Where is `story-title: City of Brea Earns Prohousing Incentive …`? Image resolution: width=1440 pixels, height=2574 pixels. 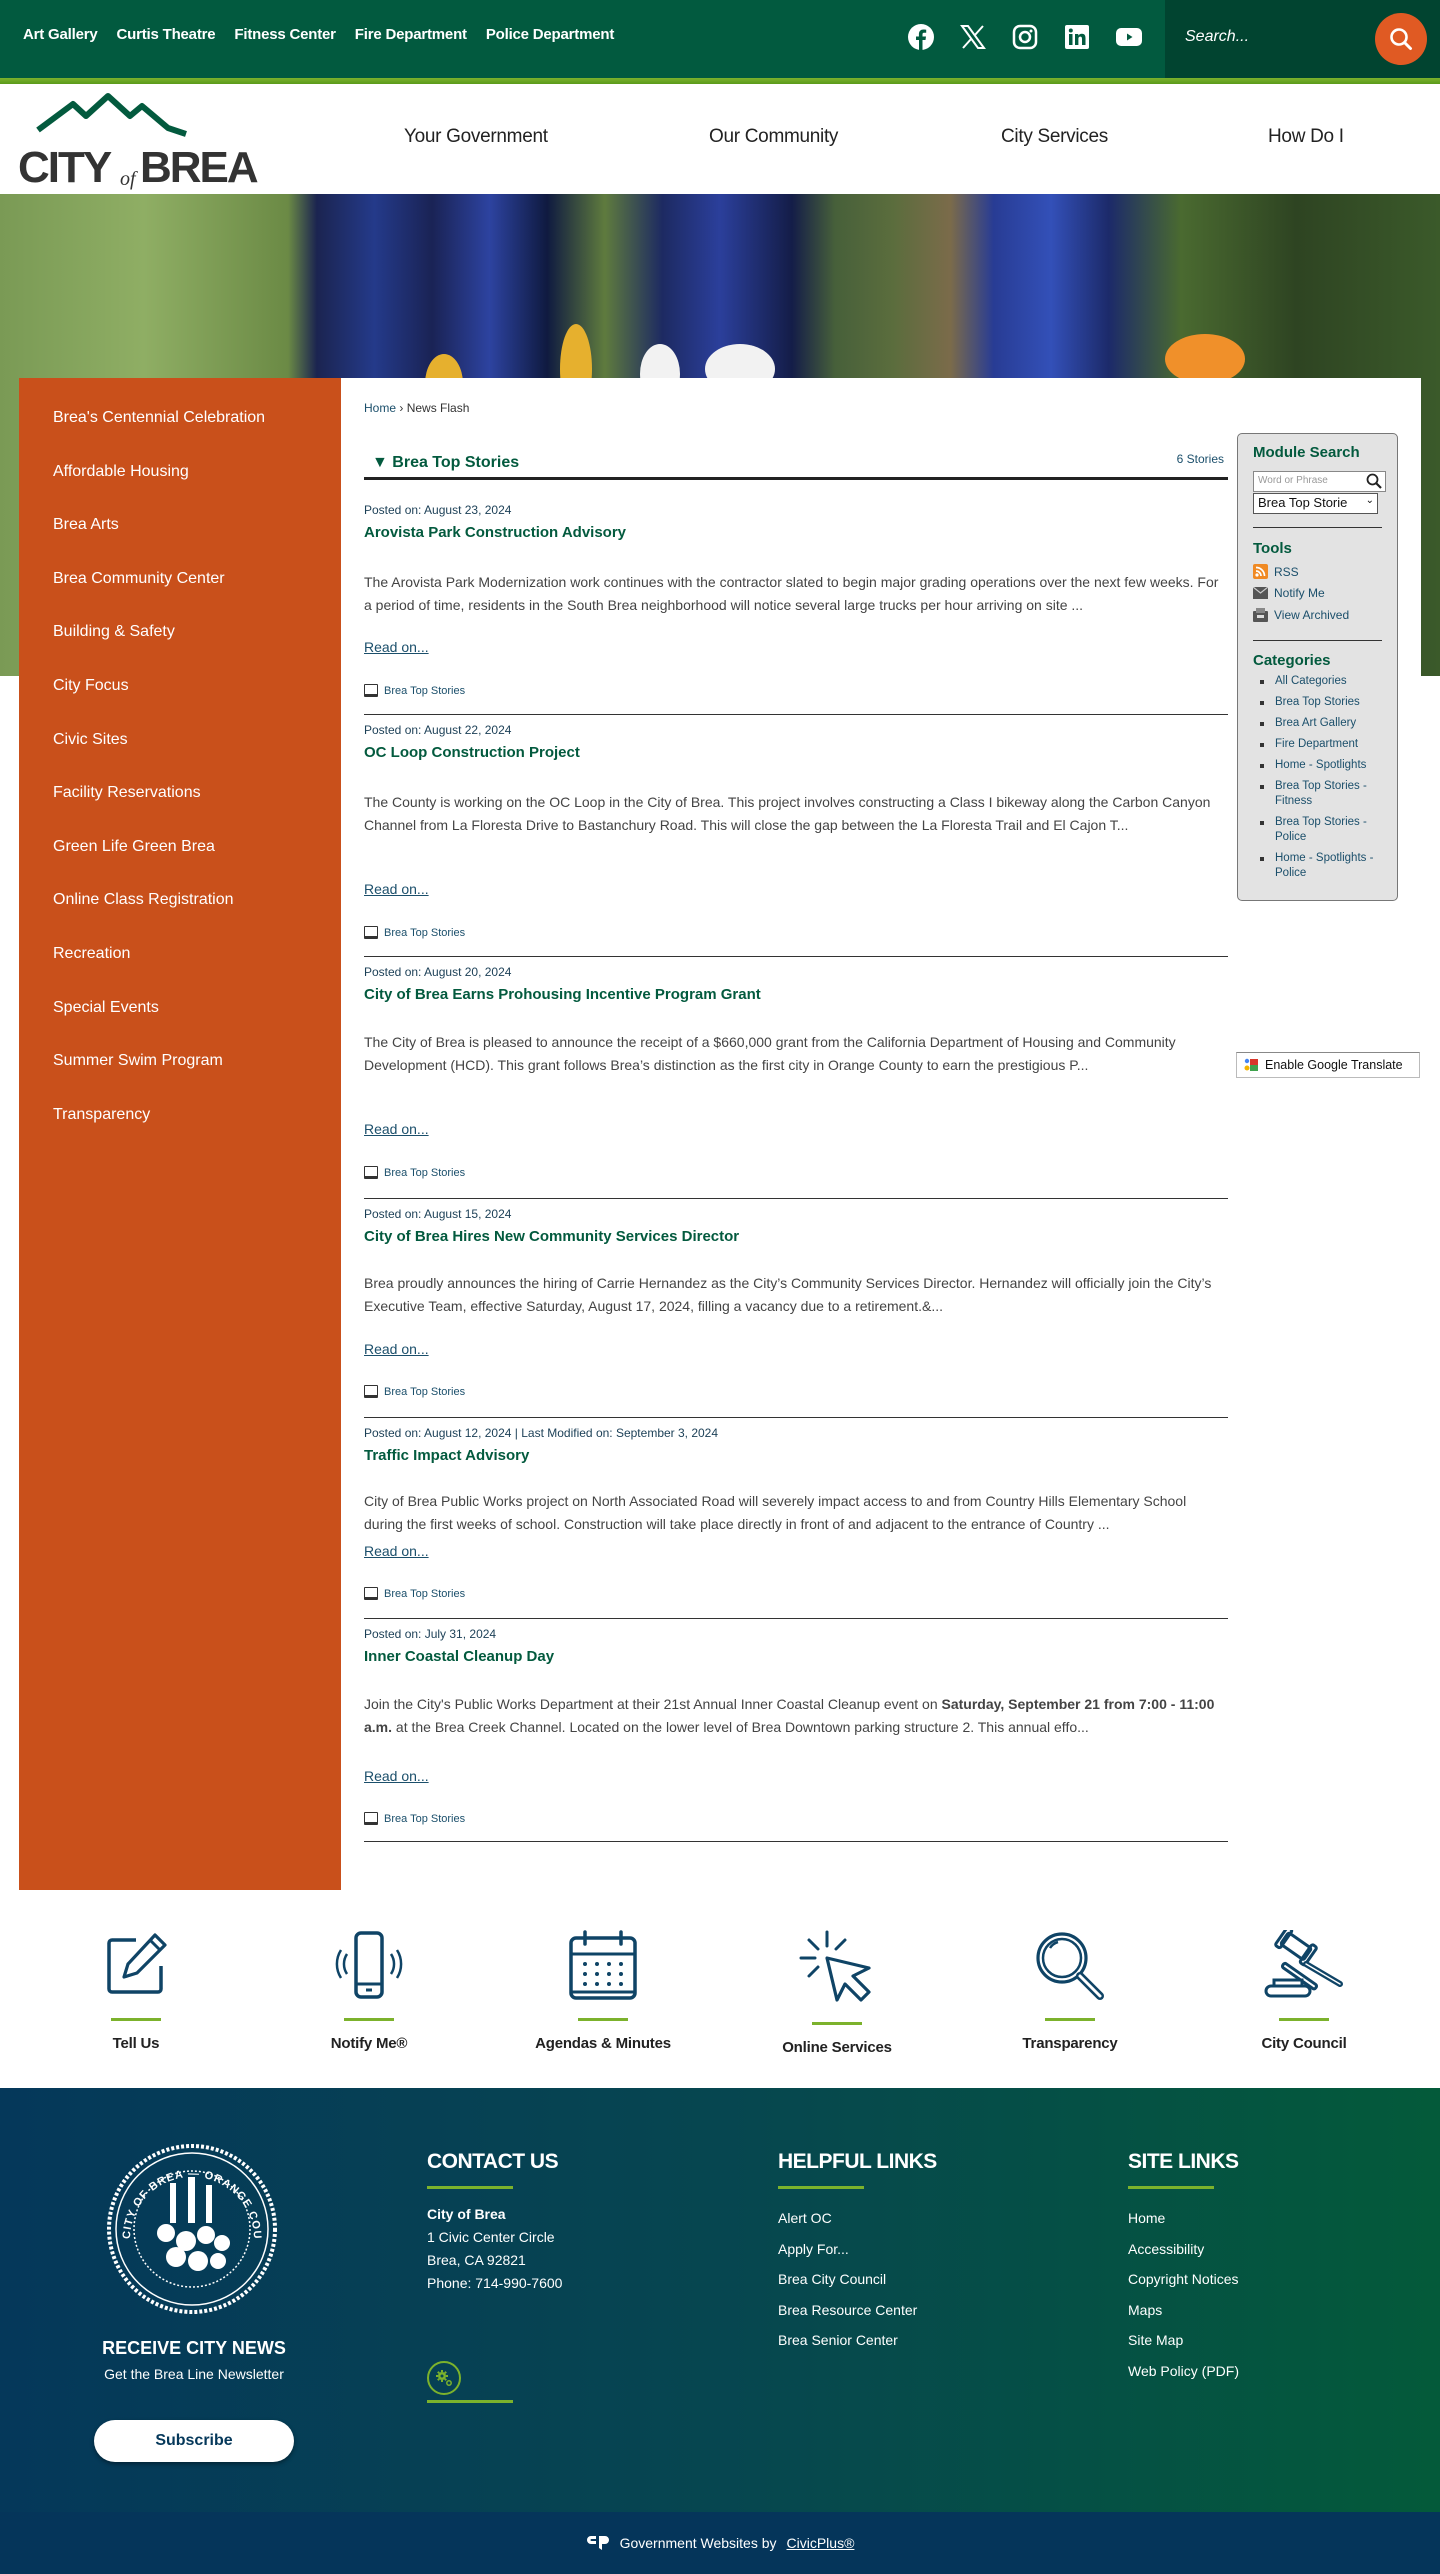 story-title: City of Brea Earns Prohousing Incentive … is located at coordinates (562, 994).